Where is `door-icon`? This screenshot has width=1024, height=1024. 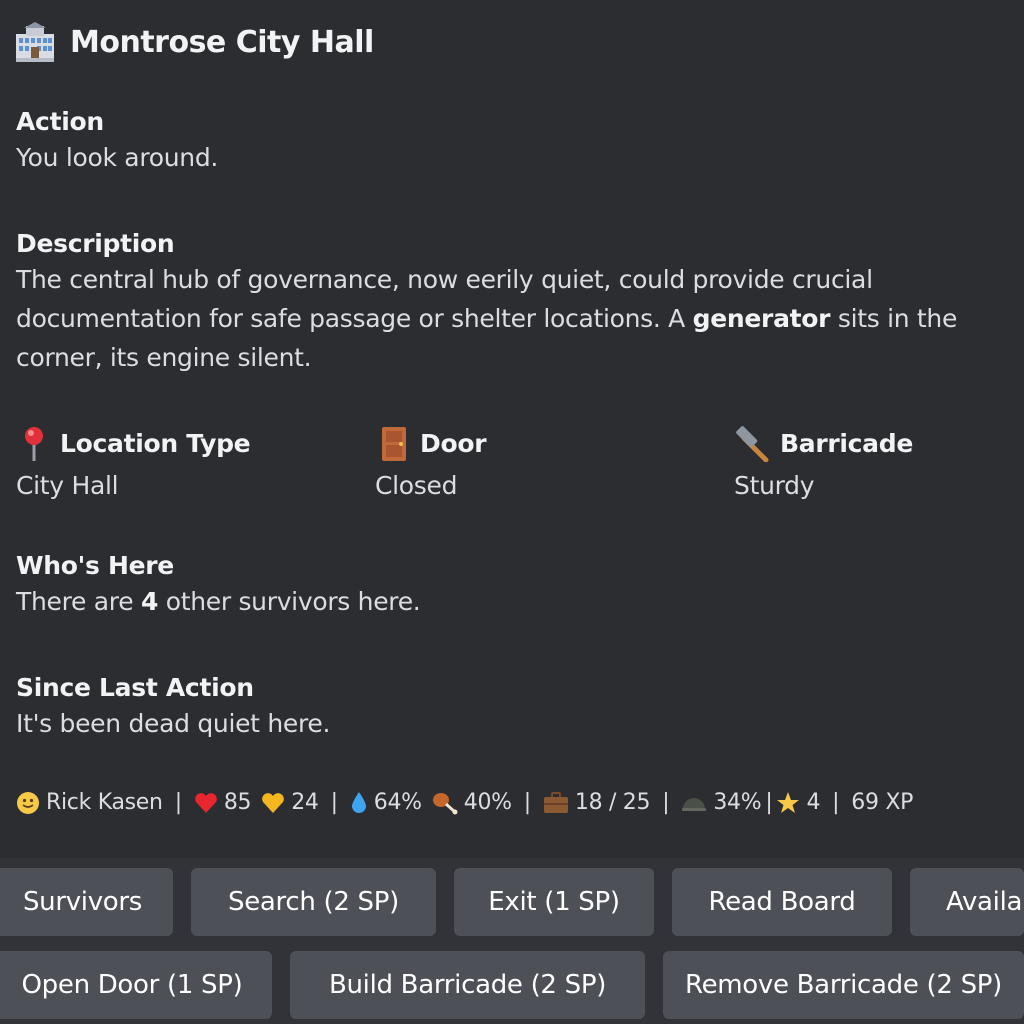
door-icon is located at coordinates (394, 444).